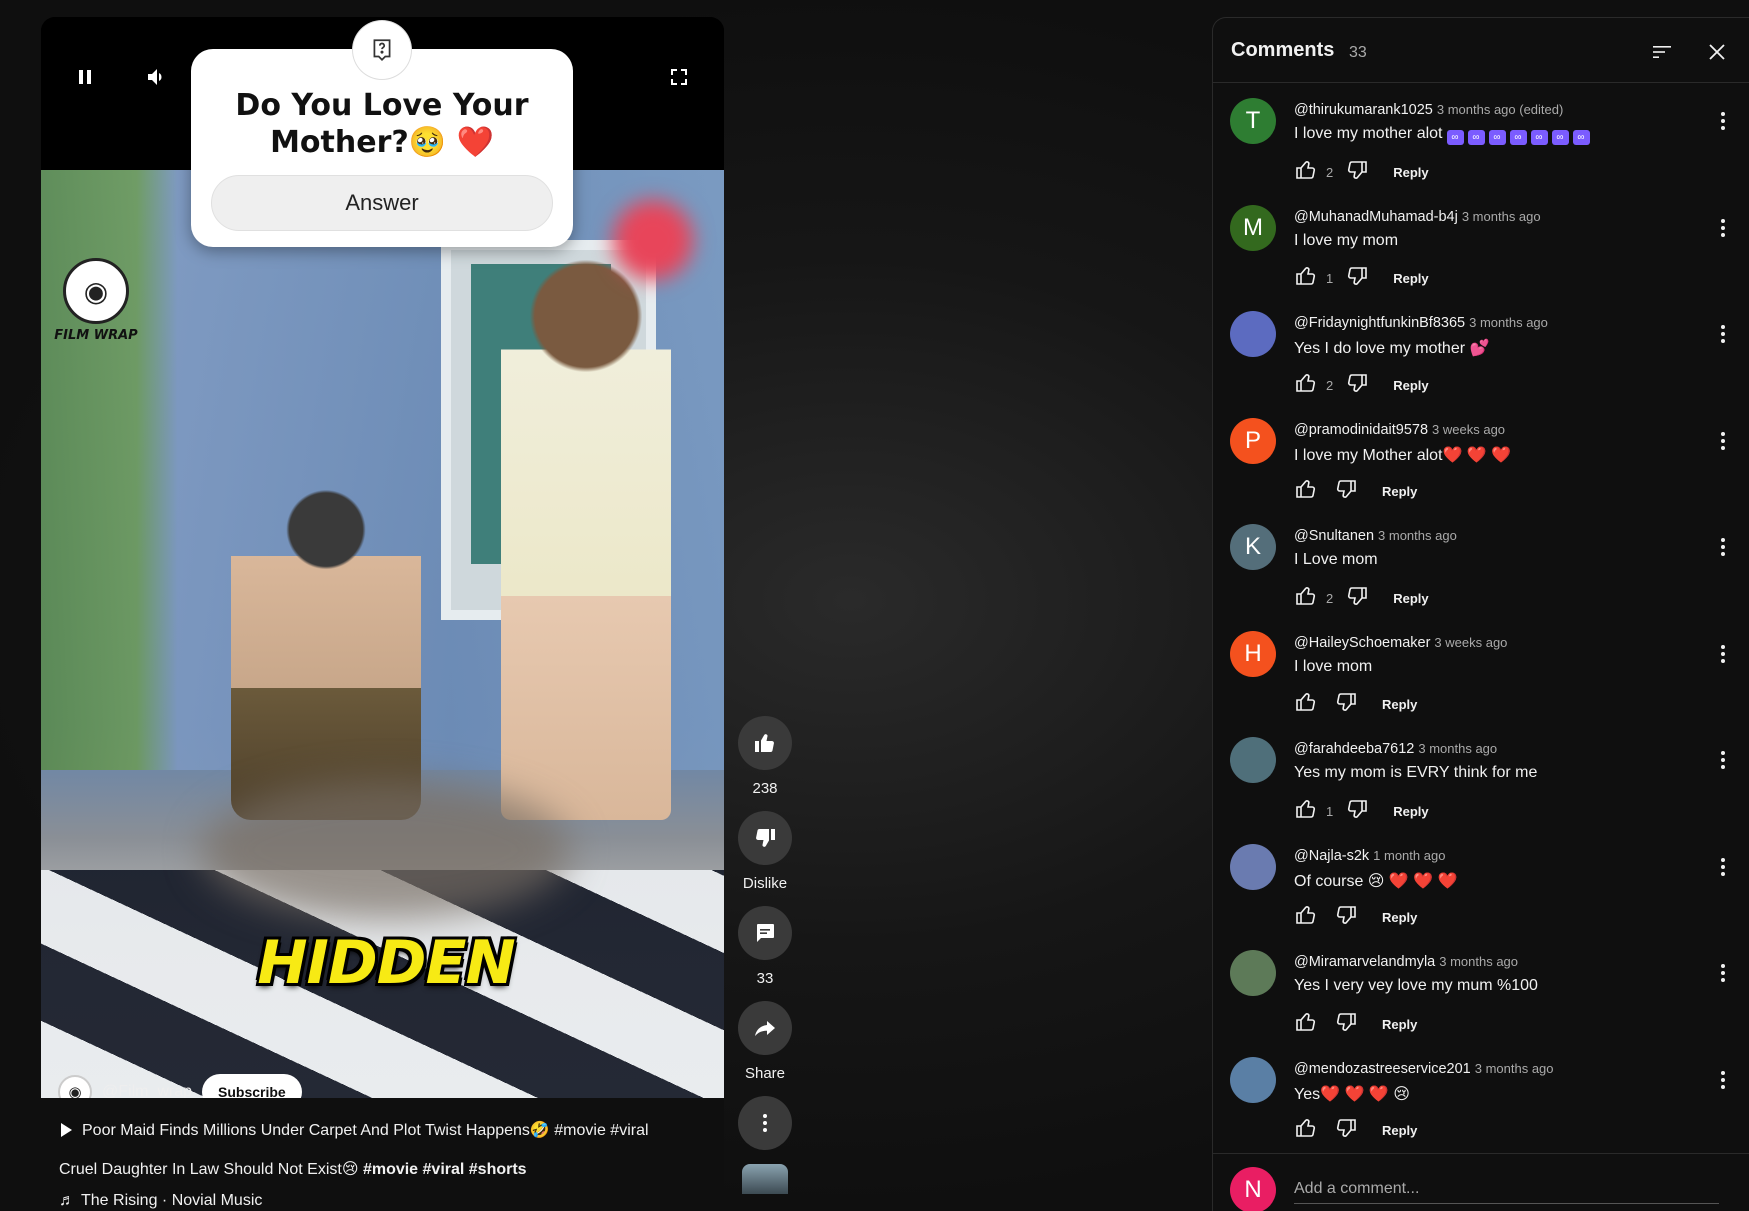 Image resolution: width=1749 pixels, height=1211 pixels. Describe the element at coordinates (1253, 653) in the screenshot. I see `comment-avatar: H` at that location.